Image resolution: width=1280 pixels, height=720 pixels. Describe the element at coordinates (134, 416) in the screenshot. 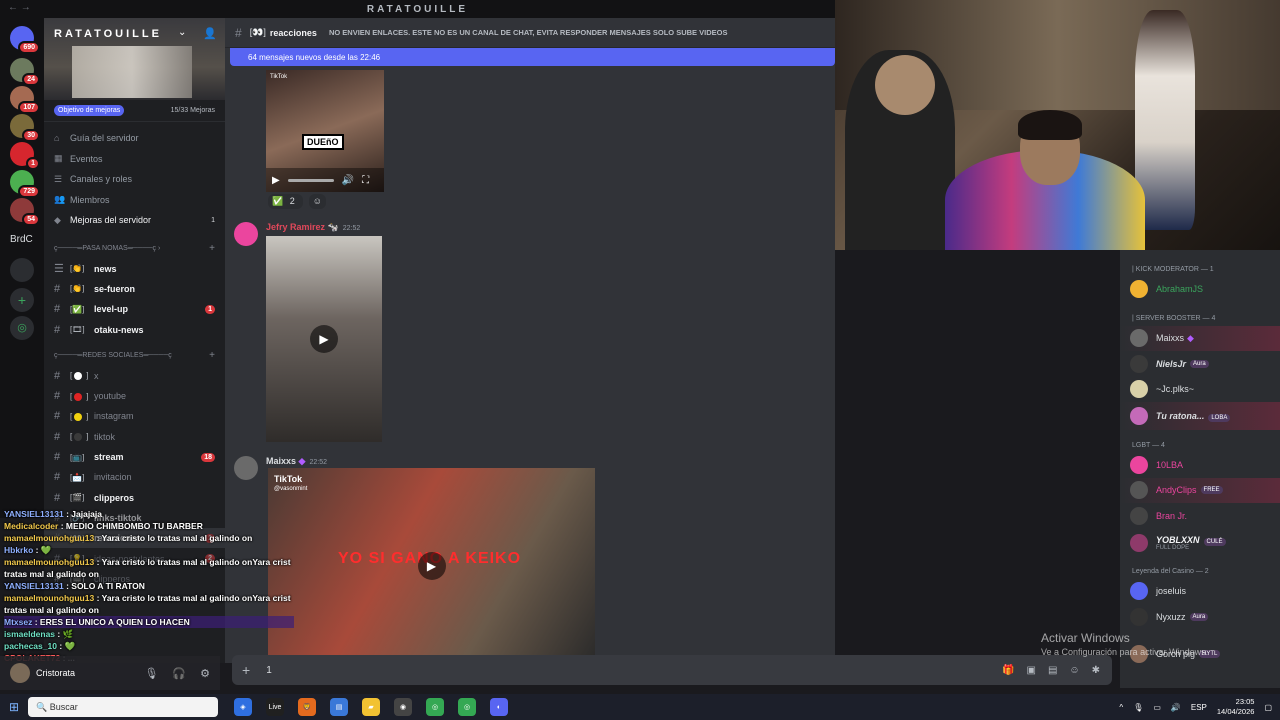

I see `channel-instagram: # [] instagram` at that location.